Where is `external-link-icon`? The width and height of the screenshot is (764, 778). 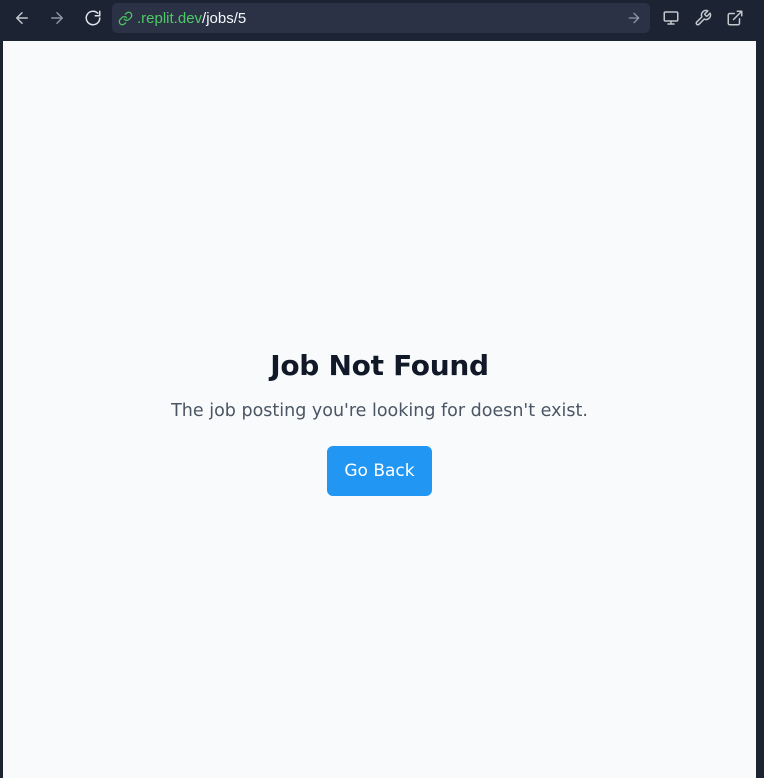
external-link-icon is located at coordinates (735, 18).